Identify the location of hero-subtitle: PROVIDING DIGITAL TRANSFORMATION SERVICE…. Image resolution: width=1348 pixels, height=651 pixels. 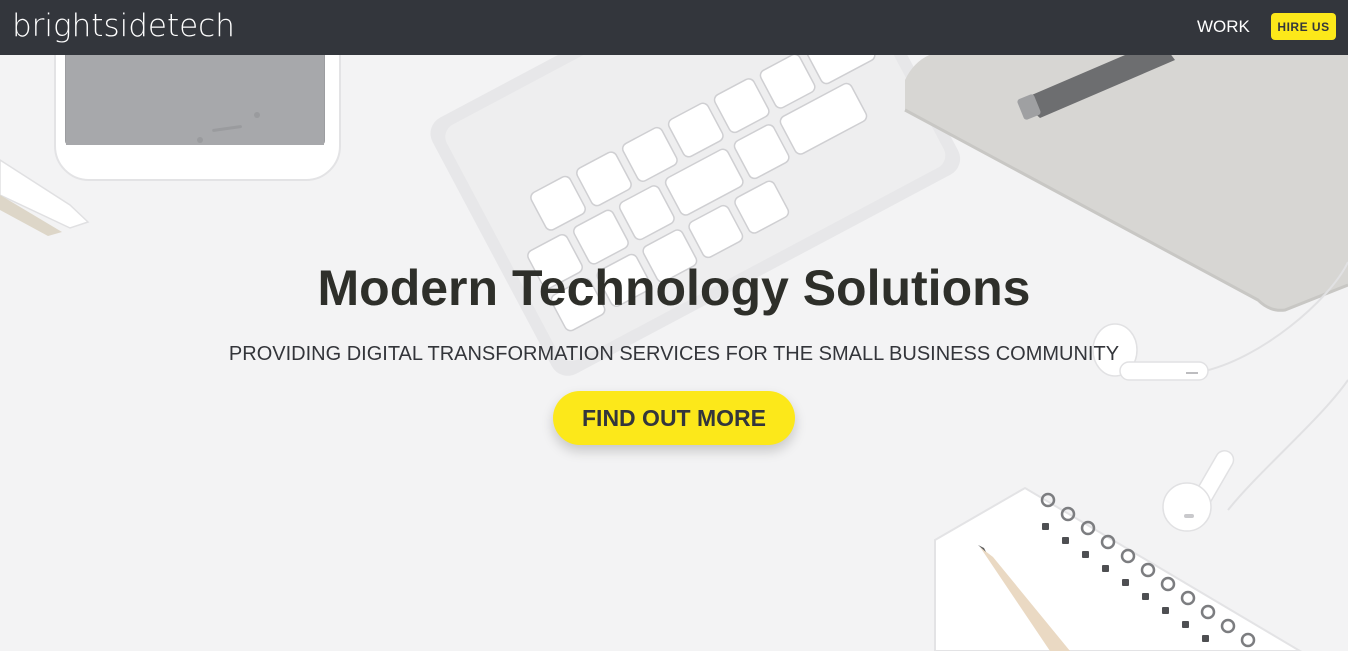
(674, 354).